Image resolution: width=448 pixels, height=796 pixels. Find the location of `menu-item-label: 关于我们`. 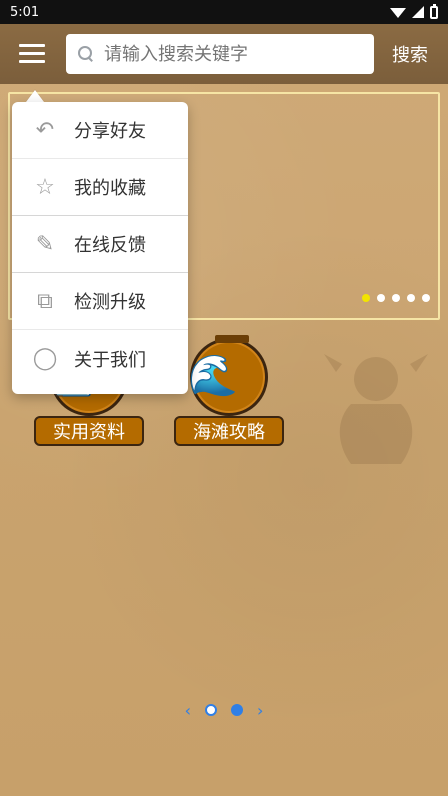

menu-item-label: 关于我们 is located at coordinates (110, 360).